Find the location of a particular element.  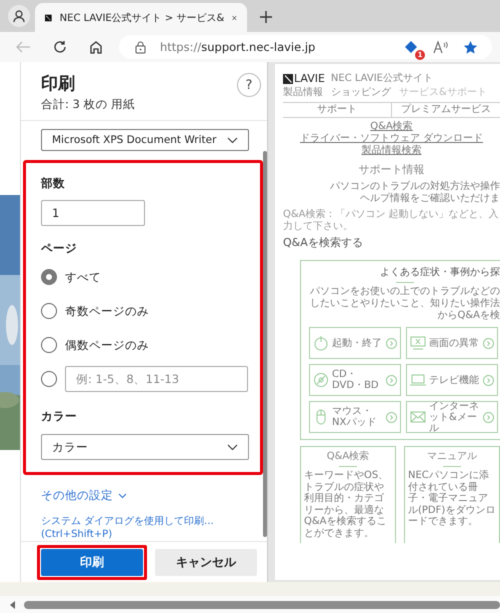

profile-icon is located at coordinates (19, 16).